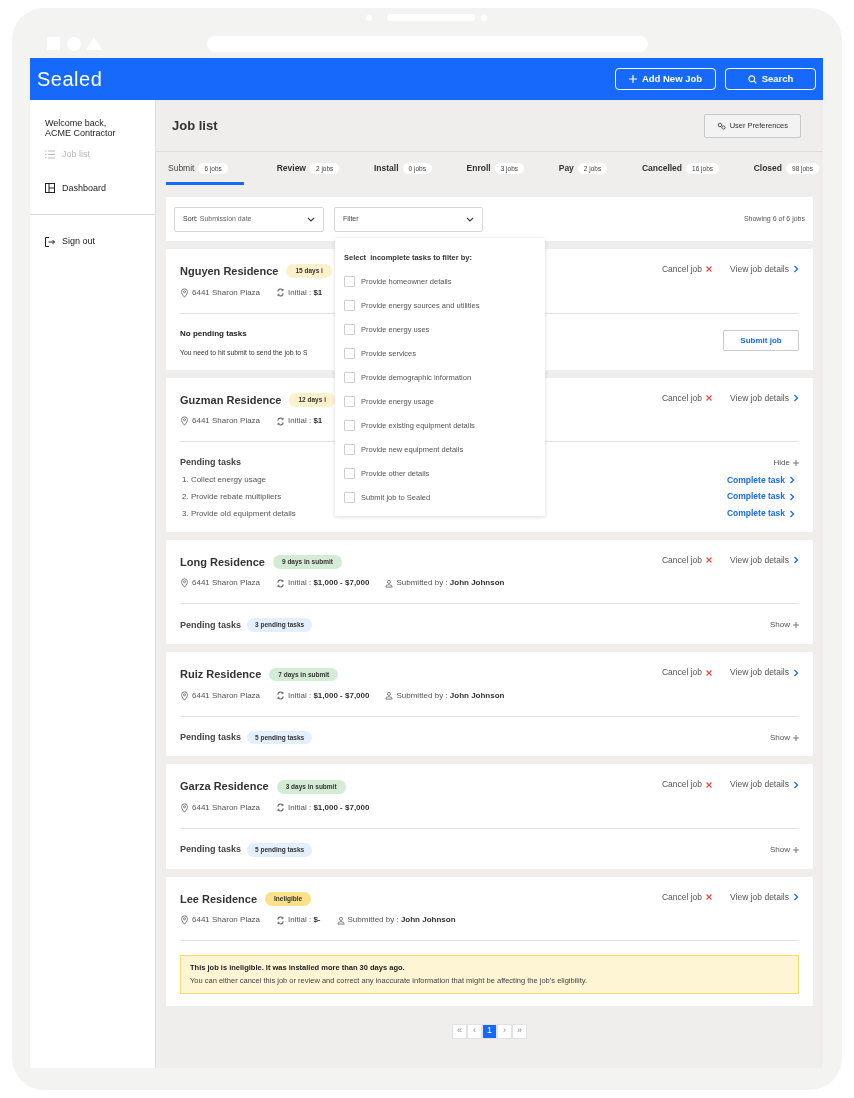 The image size is (854, 1098). I want to click on page-title: Job list, so click(195, 125).